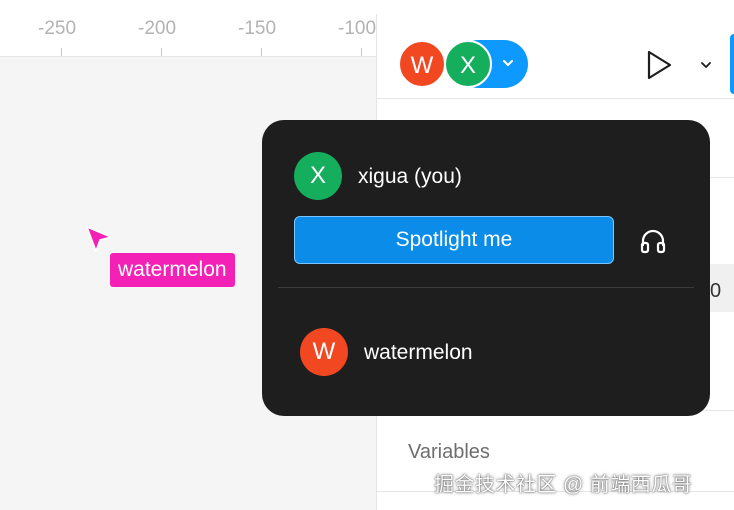 The height and width of the screenshot is (510, 734). Describe the element at coordinates (653, 241) in the screenshot. I see `headphones-icon` at that location.